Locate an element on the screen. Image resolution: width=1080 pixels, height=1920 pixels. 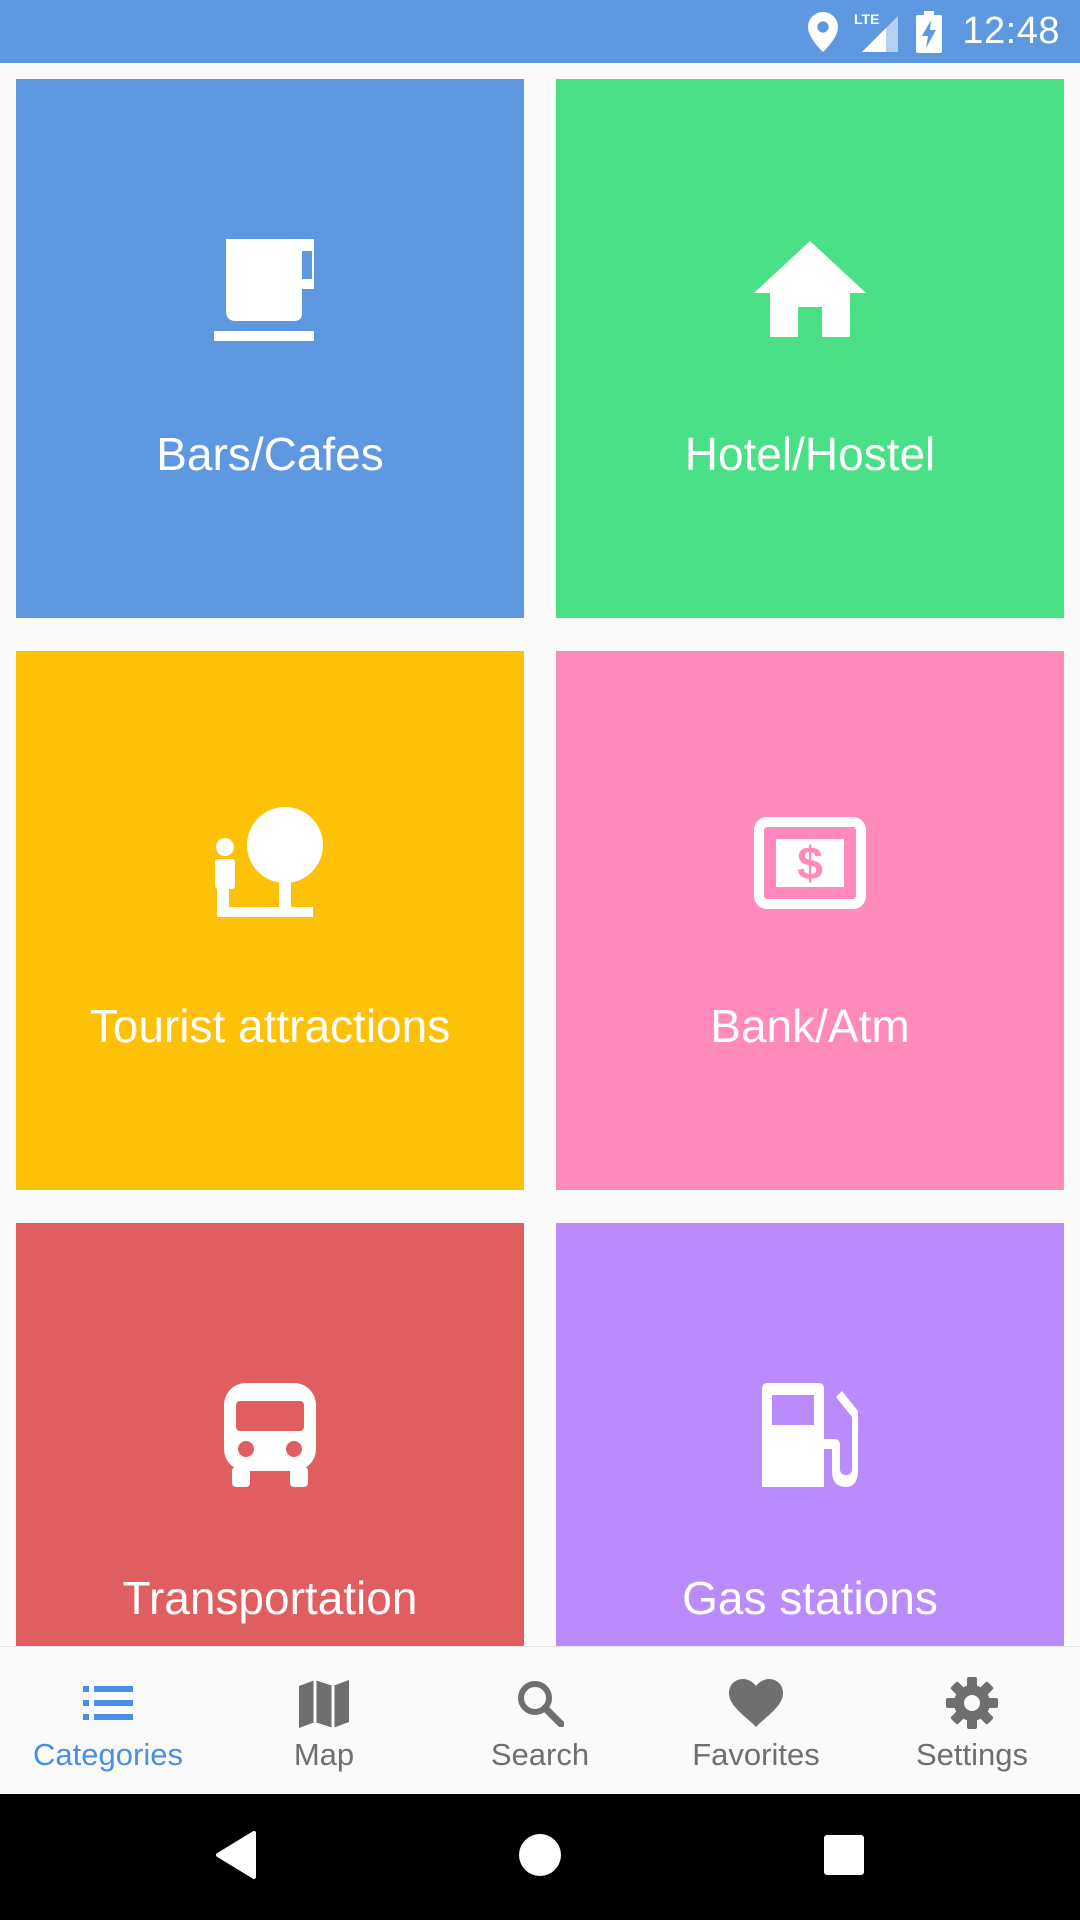
nav-label: Map is located at coordinates (324, 1754).